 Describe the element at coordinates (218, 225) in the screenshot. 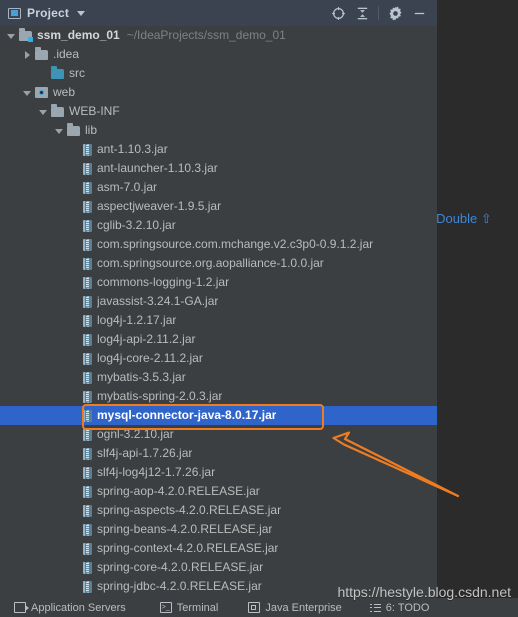

I see `tree-row: cglib-3.2.10.jar` at that location.